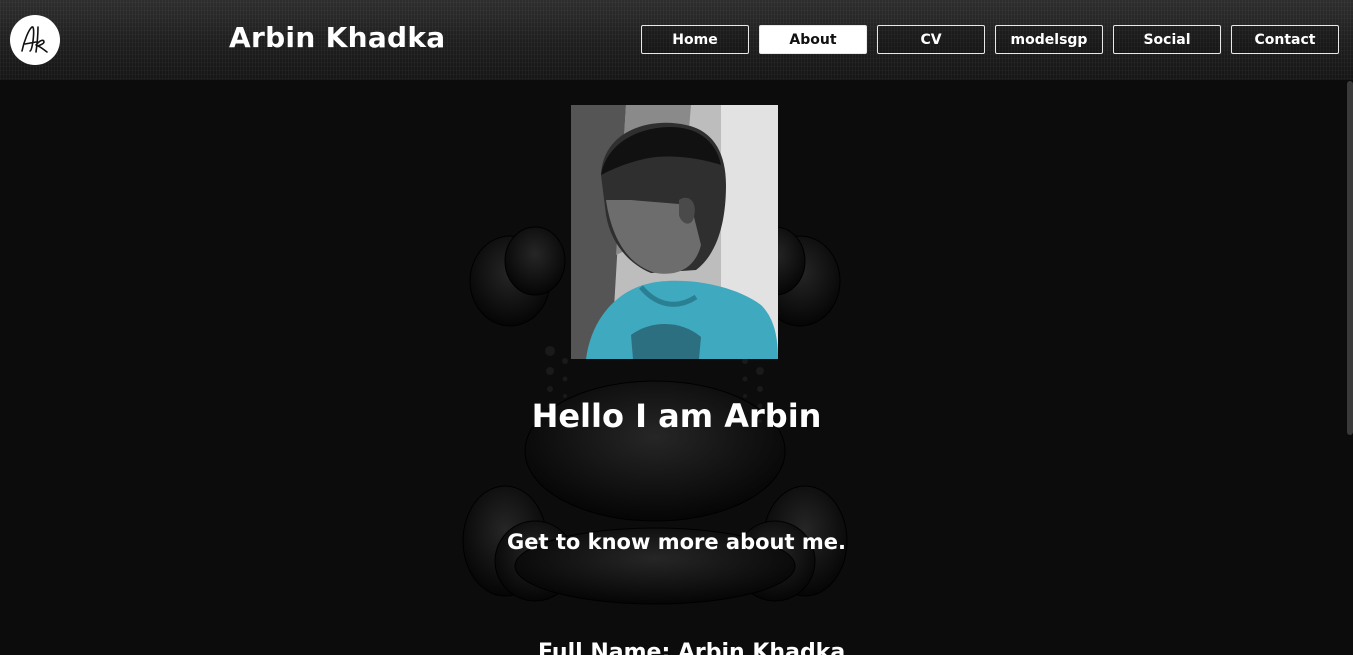 The image size is (1353, 655). Describe the element at coordinates (35, 40) in the screenshot. I see `logo-icon` at that location.